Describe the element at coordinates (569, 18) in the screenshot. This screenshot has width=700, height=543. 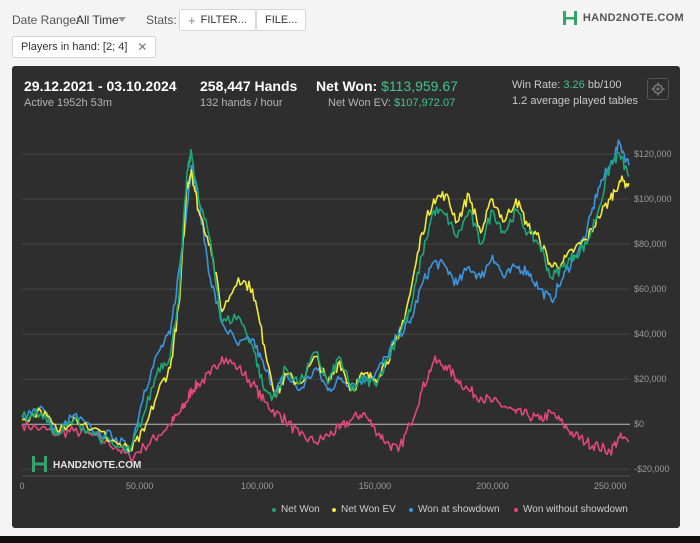
I see `hand2note-logo-icon` at that location.